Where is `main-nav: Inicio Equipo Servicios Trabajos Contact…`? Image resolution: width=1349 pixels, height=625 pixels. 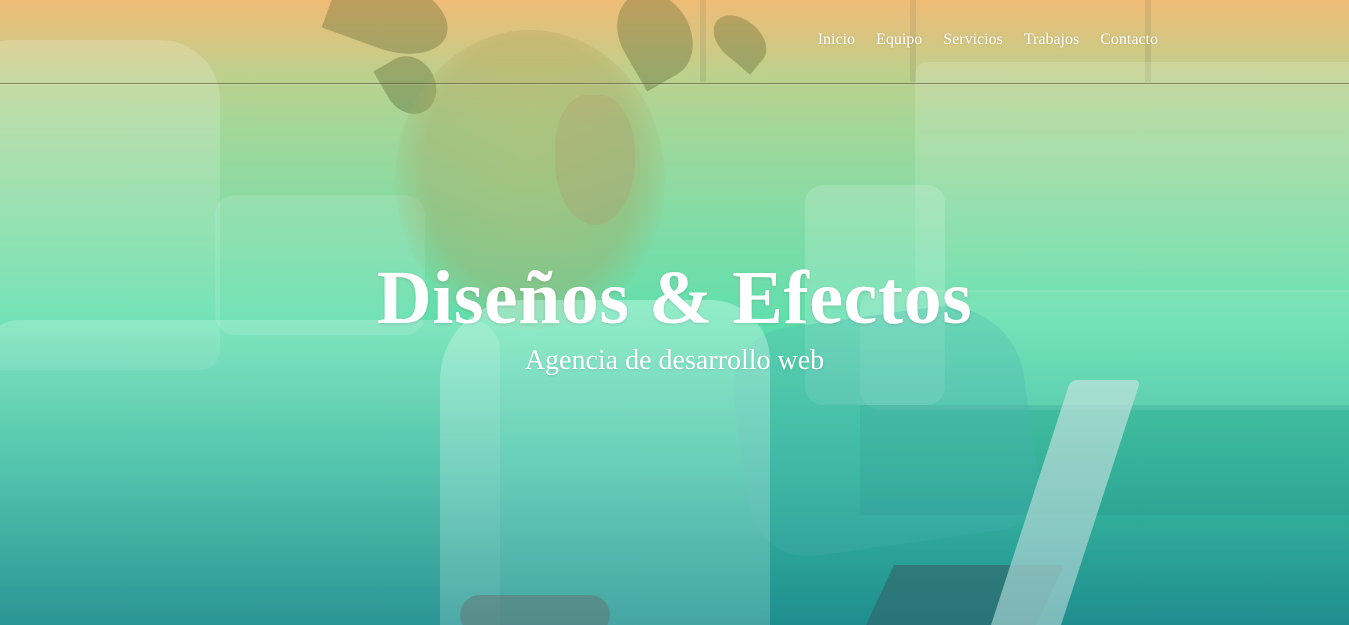
main-nav: Inicio Equipo Servicios Trabajos Contact… is located at coordinates (988, 40).